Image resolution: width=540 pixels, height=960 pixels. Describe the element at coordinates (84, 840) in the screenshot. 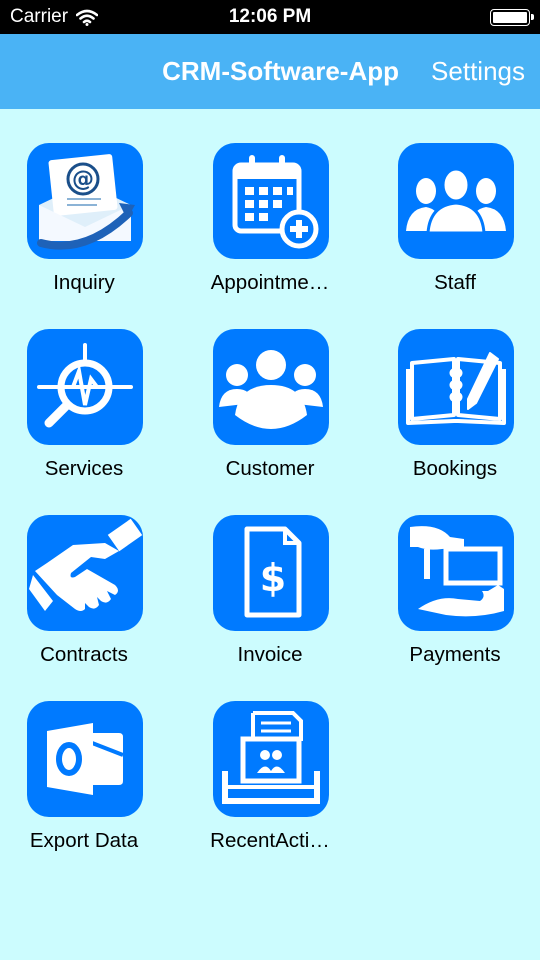

I see `tile-label: Export Data` at that location.